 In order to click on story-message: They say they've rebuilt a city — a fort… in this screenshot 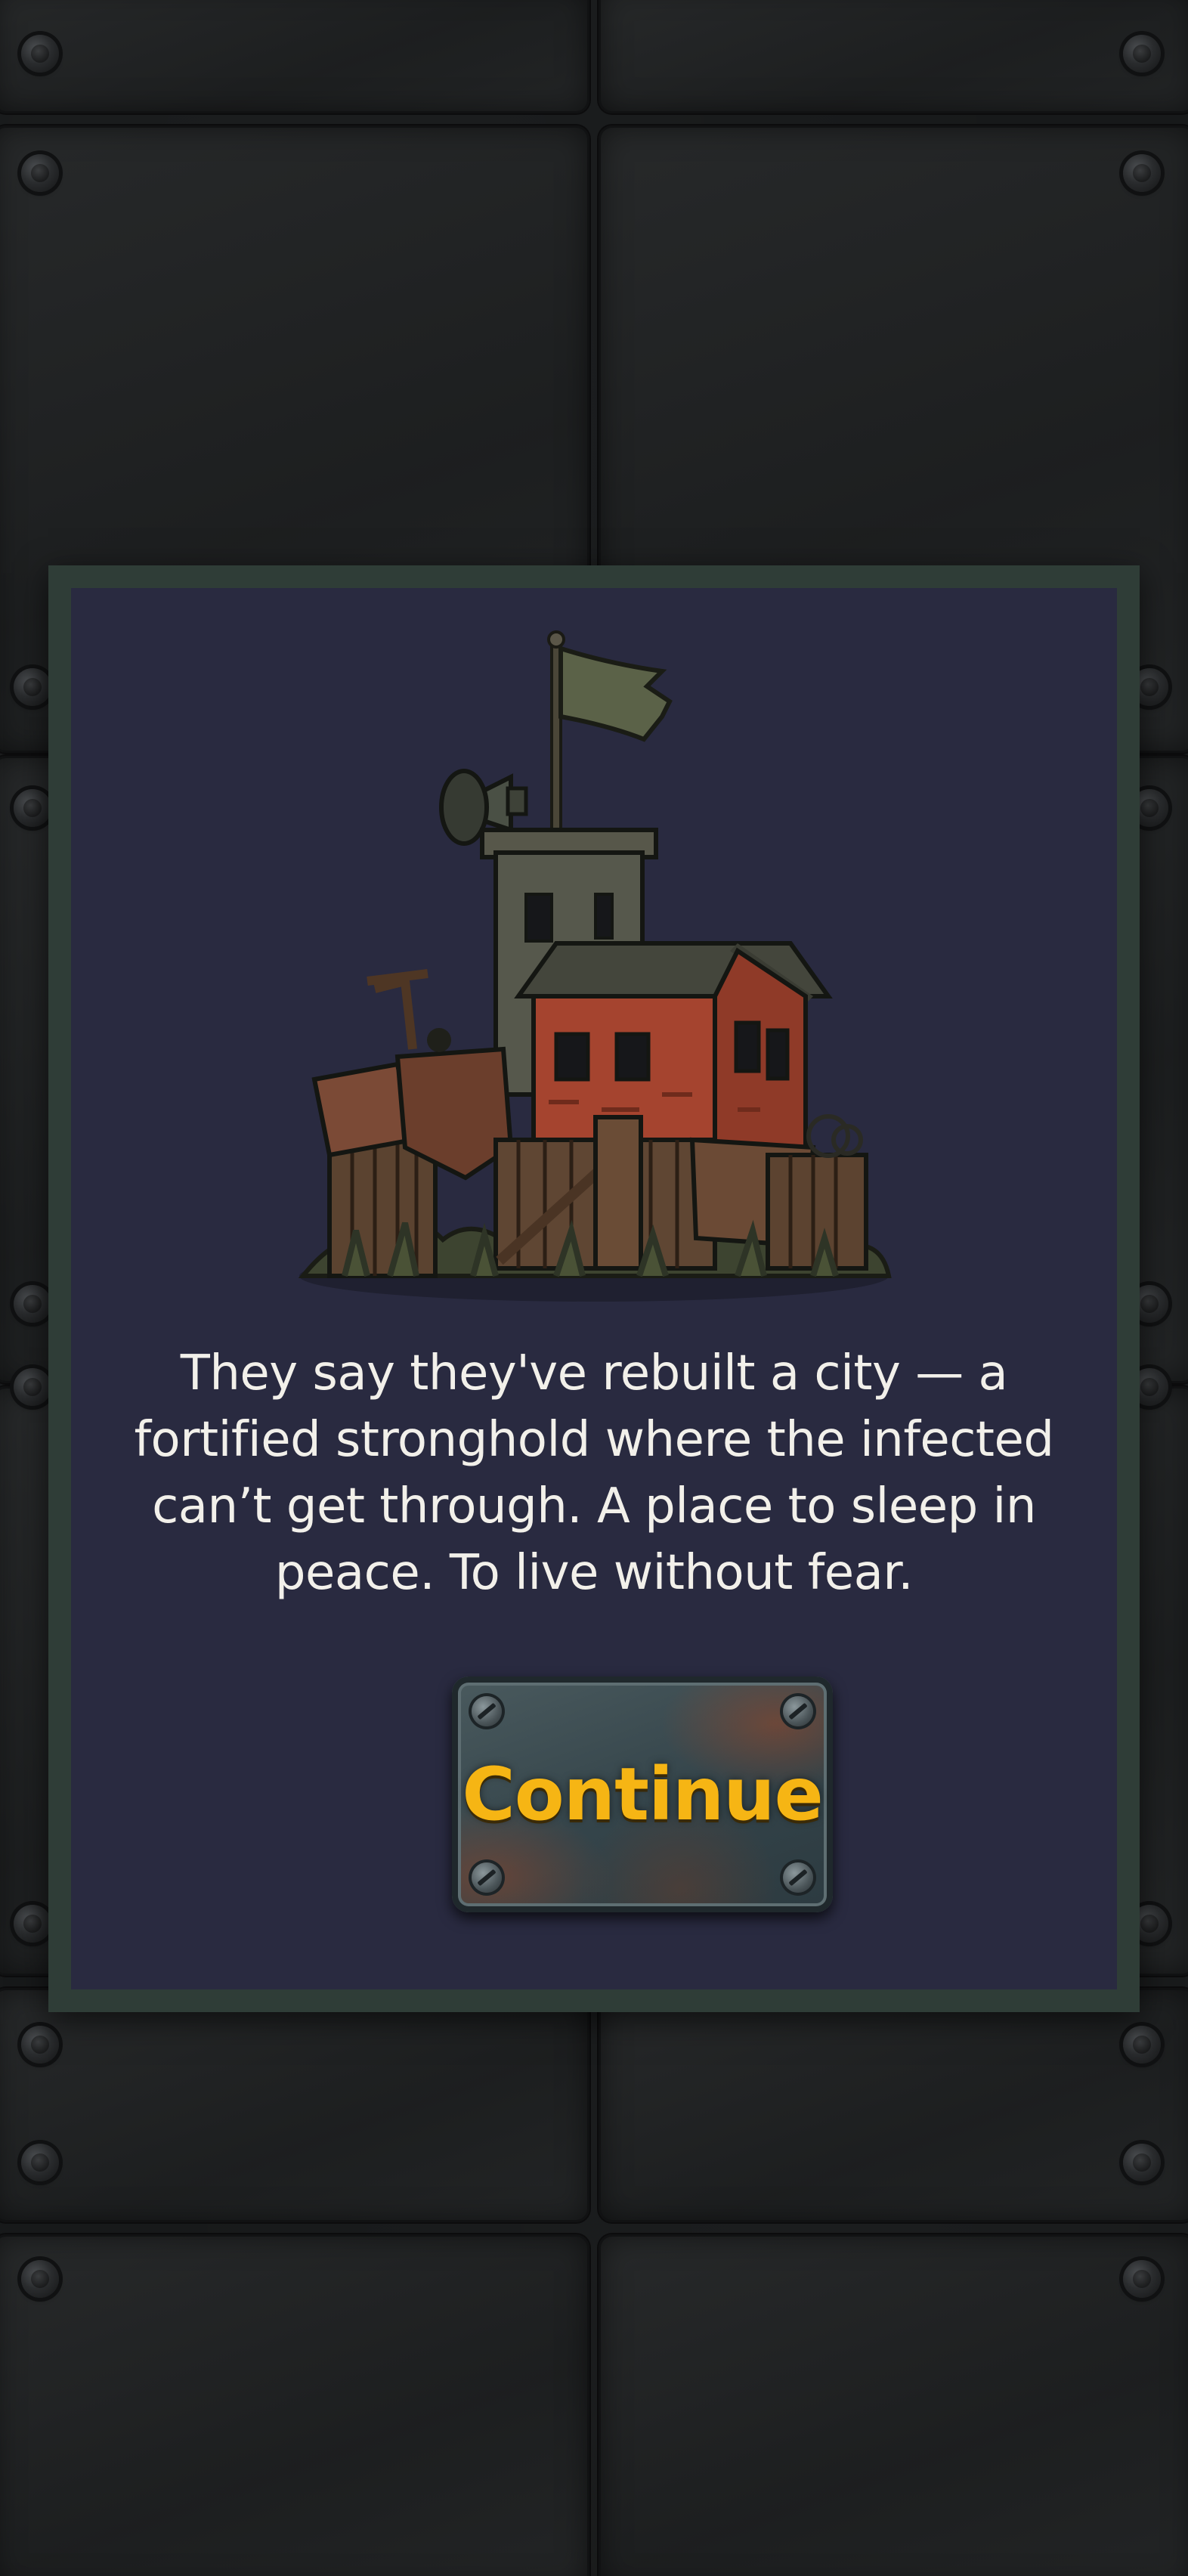, I will do `click(594, 1473)`.